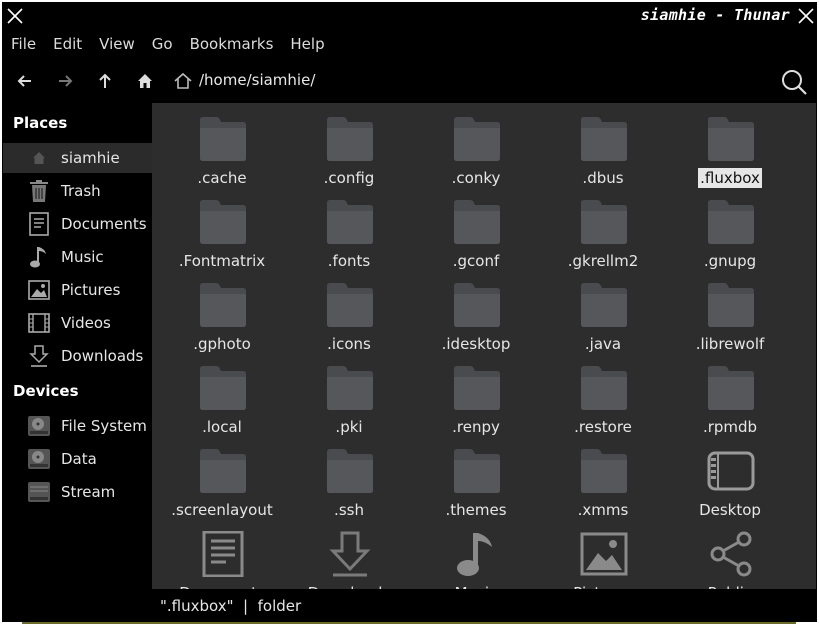  What do you see at coordinates (349, 232) in the screenshot?
I see `file-item: .fonts` at bounding box center [349, 232].